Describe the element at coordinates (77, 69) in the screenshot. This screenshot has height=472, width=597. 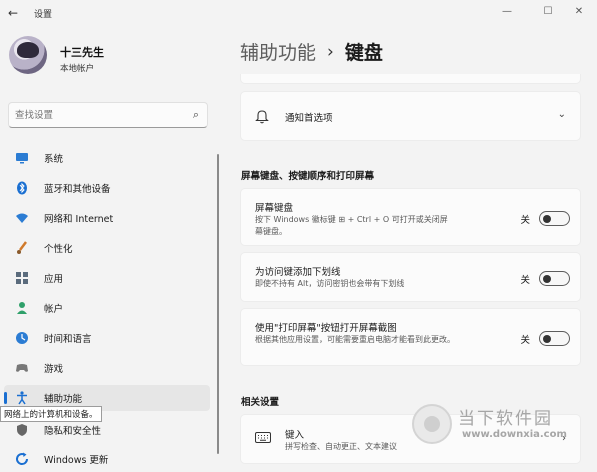
I see `account-type: 本地帐户` at that location.